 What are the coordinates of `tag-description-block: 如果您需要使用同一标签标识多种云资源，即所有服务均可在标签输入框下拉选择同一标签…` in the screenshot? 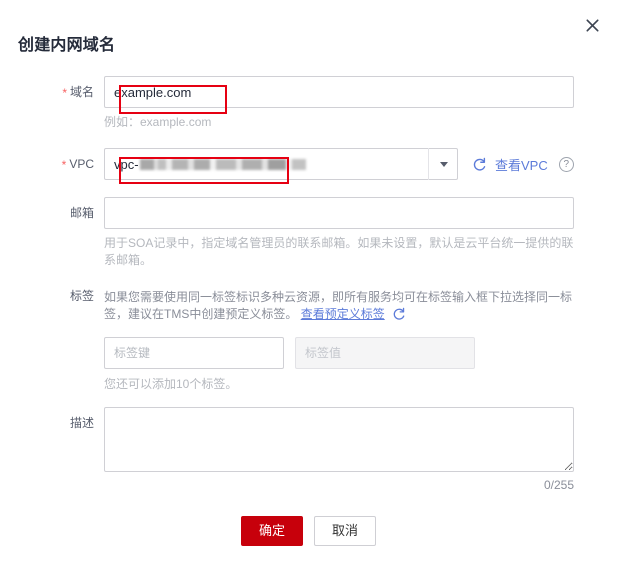 It's located at (341, 303).